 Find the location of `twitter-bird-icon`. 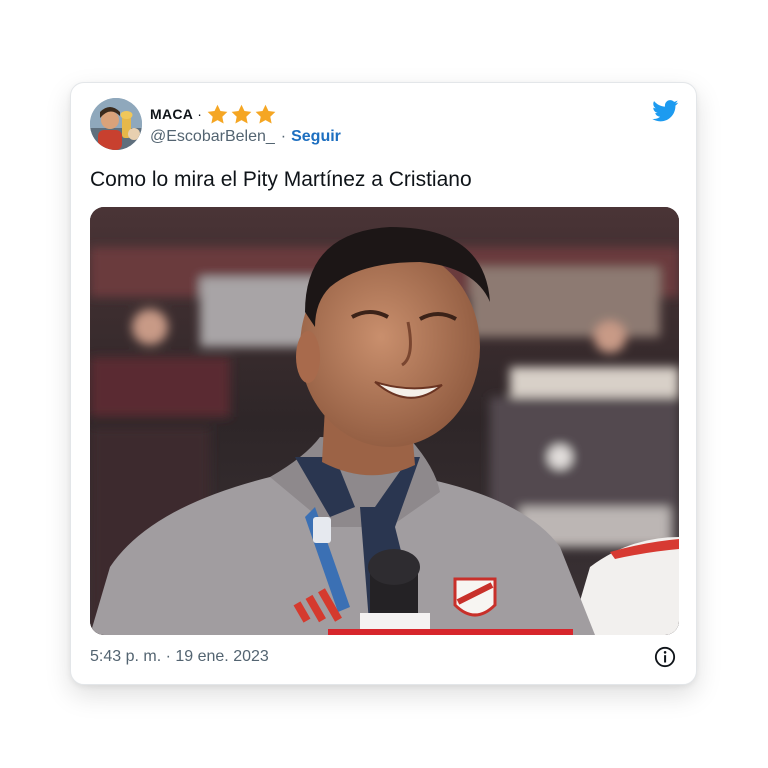

twitter-bird-icon is located at coordinates (665, 111).